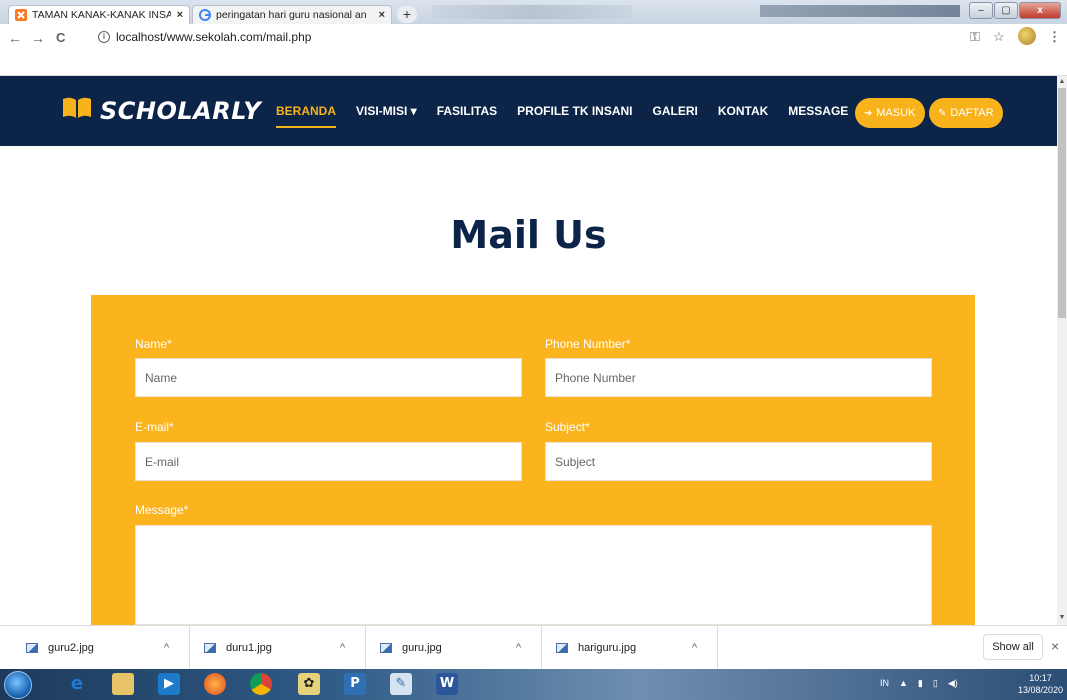  I want to click on p-app-icon: P, so click(355, 684).